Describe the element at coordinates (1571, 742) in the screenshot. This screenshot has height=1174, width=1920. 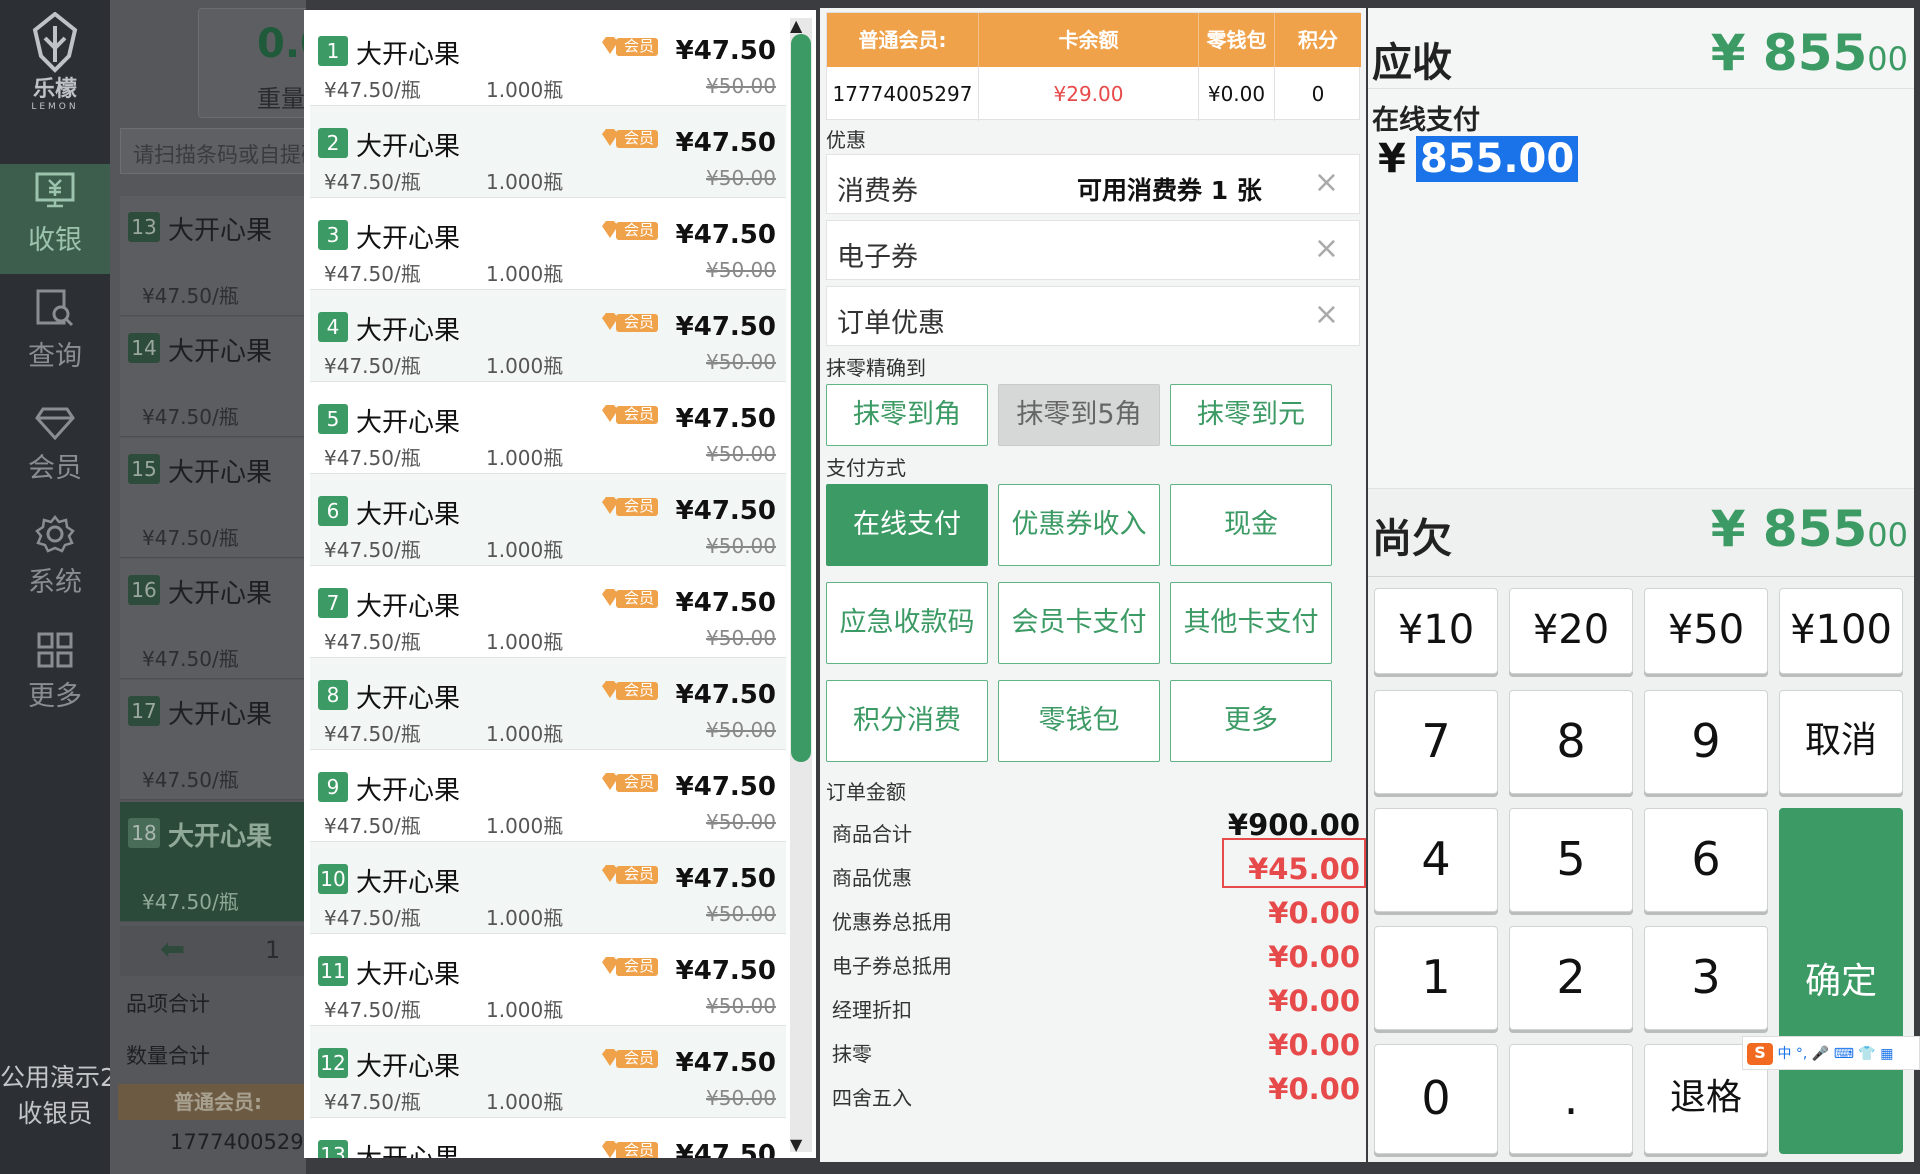
I see `key-8-button: 8` at that location.